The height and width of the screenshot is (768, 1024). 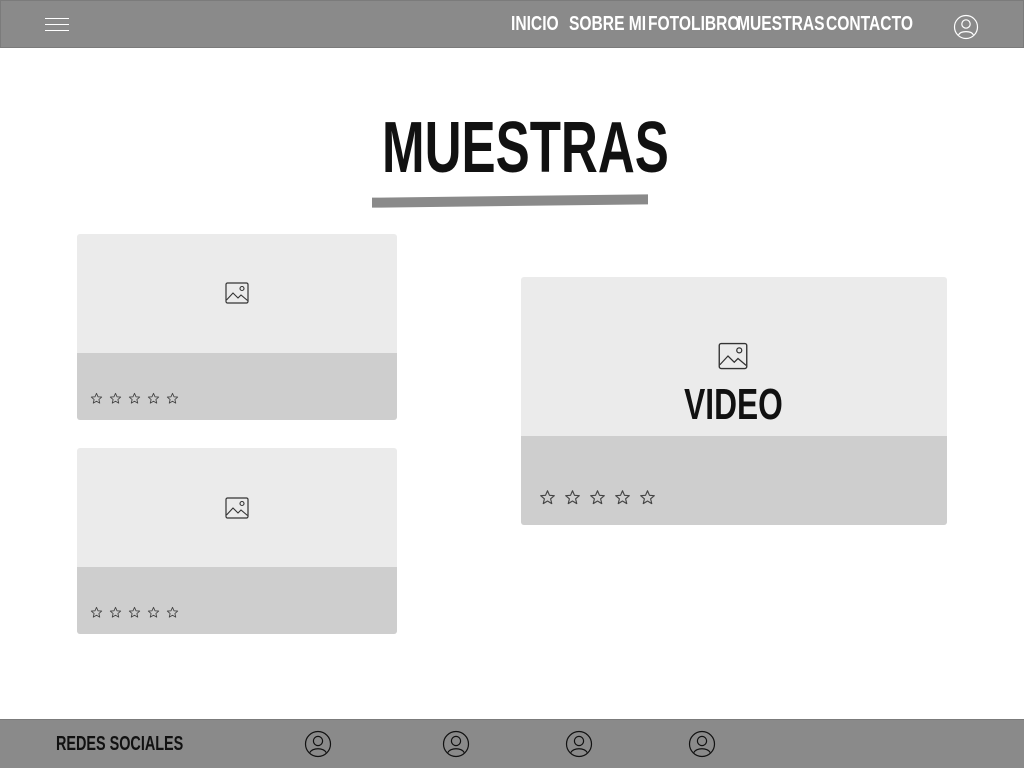 What do you see at coordinates (510, 201) in the screenshot?
I see `title-underline` at bounding box center [510, 201].